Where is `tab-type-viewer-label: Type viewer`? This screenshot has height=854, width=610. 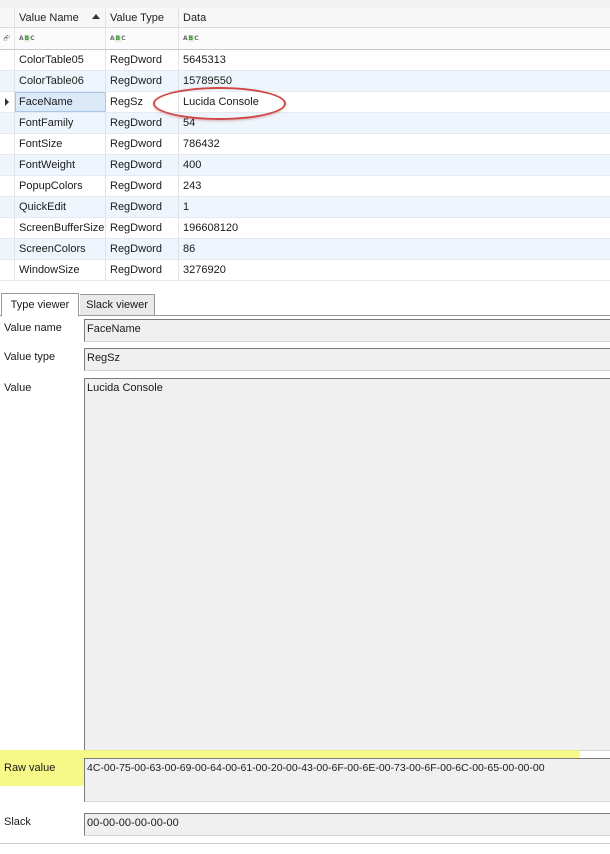 tab-type-viewer-label: Type viewer is located at coordinates (40, 305).